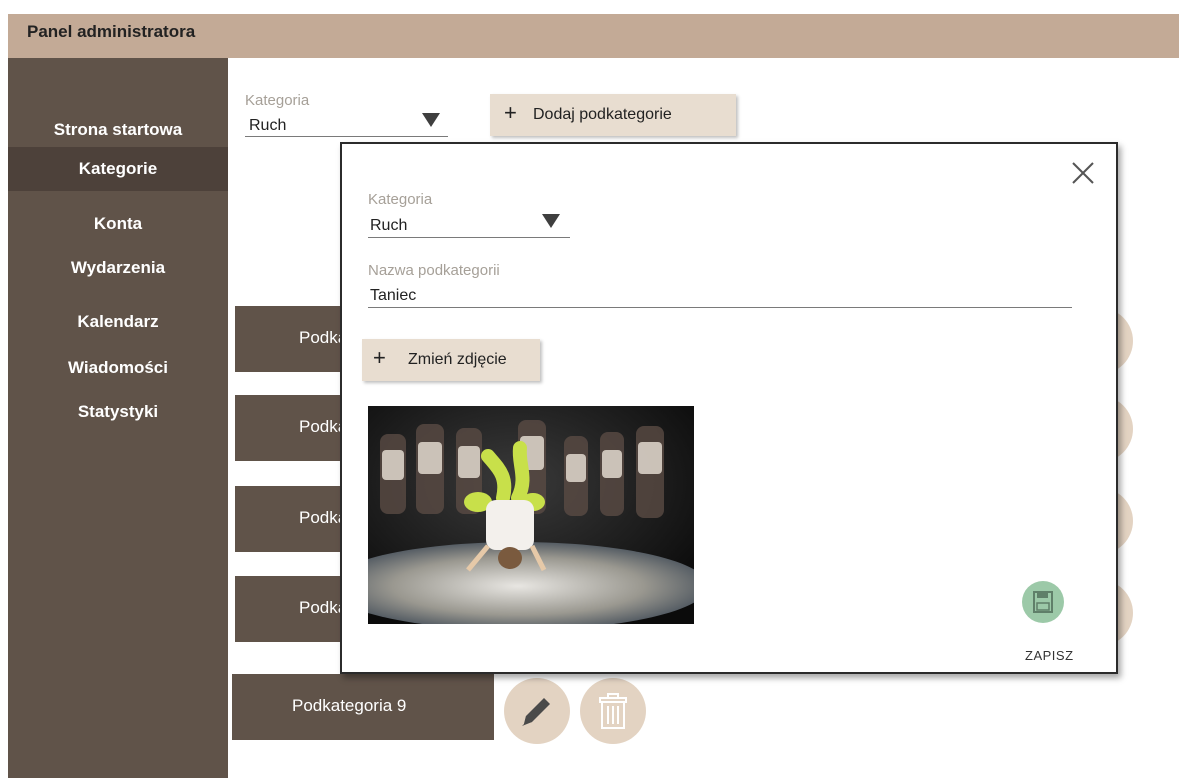 This screenshot has width=1187, height=778. I want to click on delete-button, so click(613, 711).